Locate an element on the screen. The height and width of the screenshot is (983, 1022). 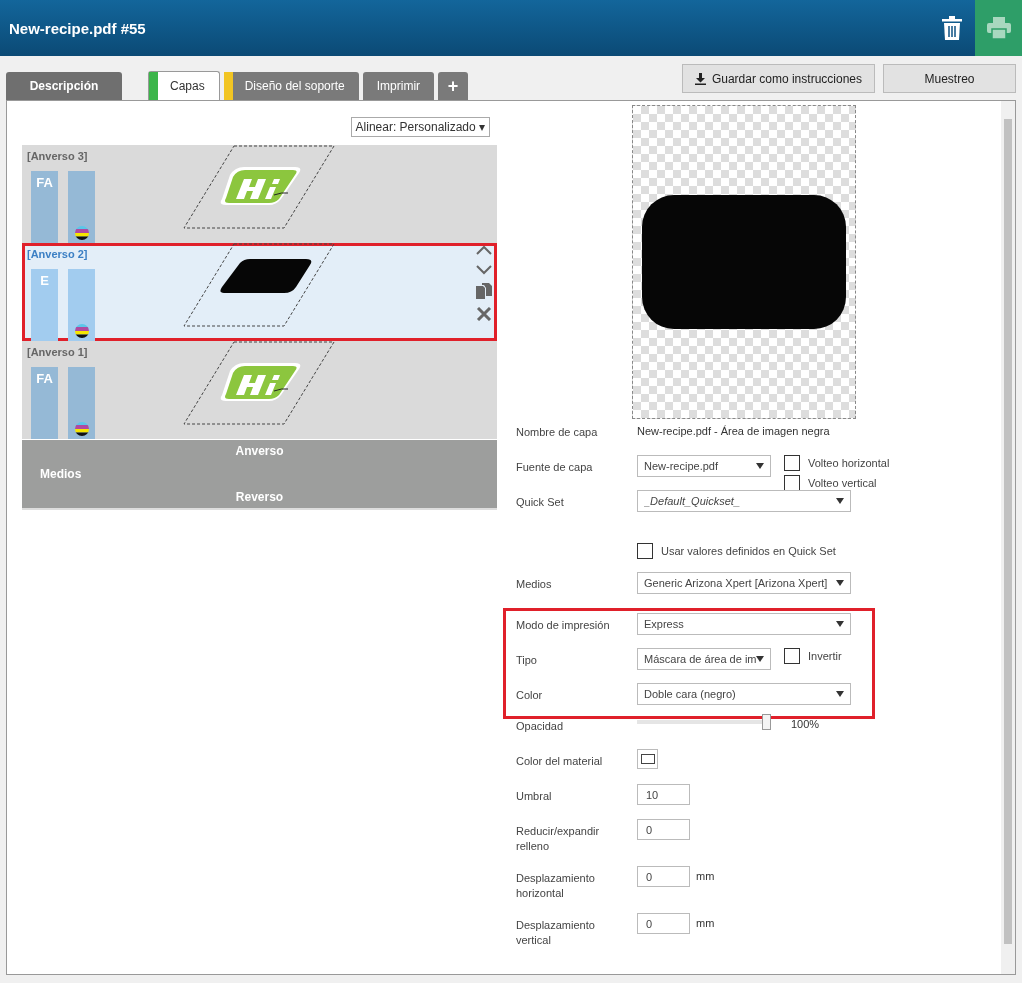
layer-name: [Anverso 3] is located at coordinates (57, 156).